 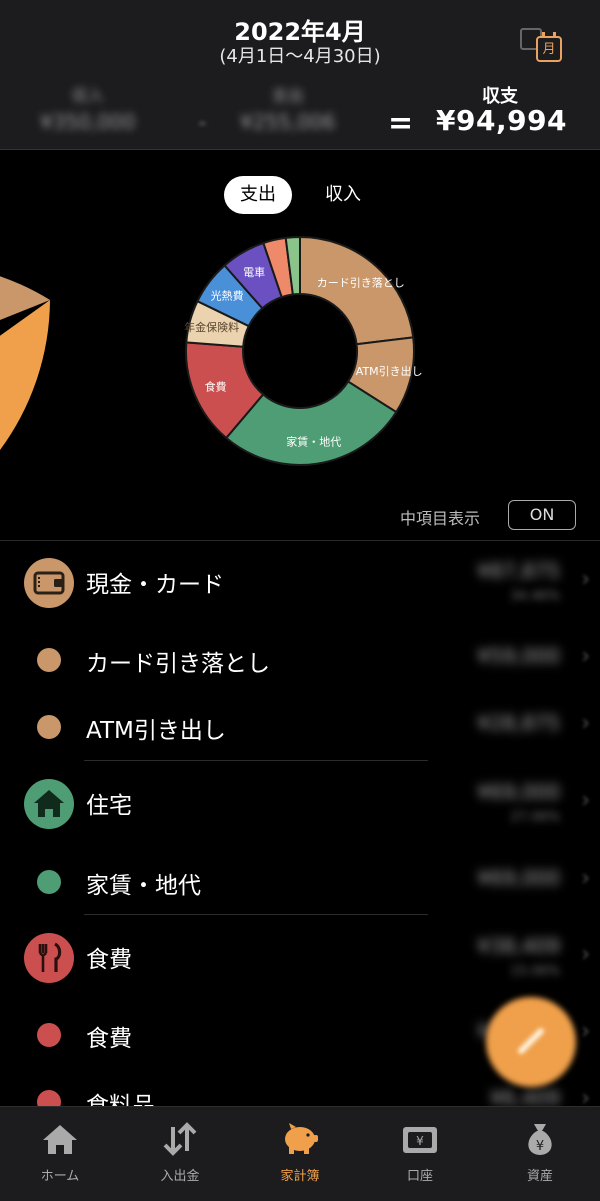 What do you see at coordinates (300, 882) in the screenshot?
I see `subcategory-row: 家賃・地代 ¥69,000 ›` at bounding box center [300, 882].